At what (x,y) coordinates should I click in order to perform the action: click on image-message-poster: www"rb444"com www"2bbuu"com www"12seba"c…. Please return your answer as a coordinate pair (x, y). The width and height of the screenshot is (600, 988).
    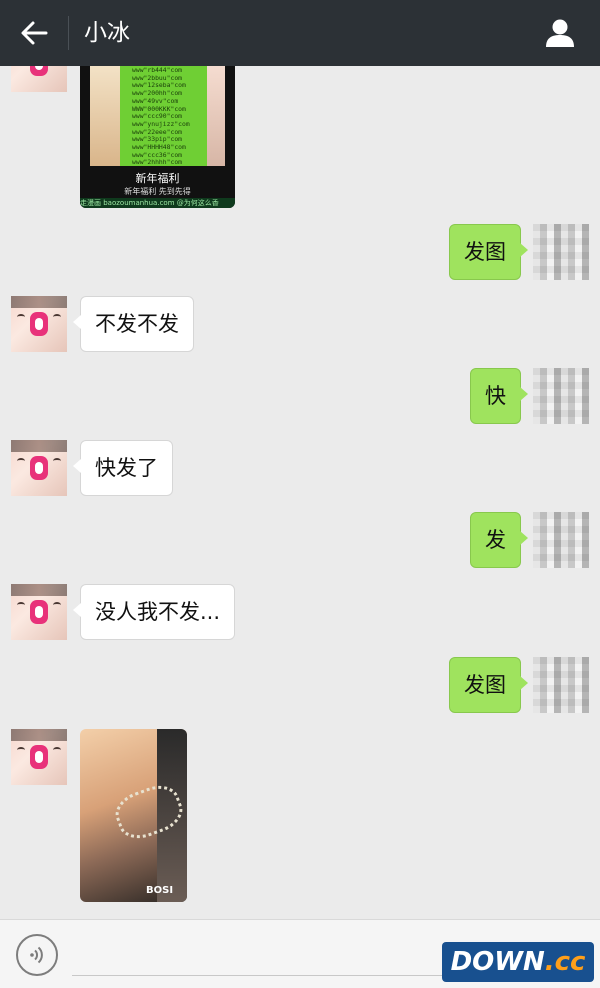
    Looking at the image, I should click on (157, 137).